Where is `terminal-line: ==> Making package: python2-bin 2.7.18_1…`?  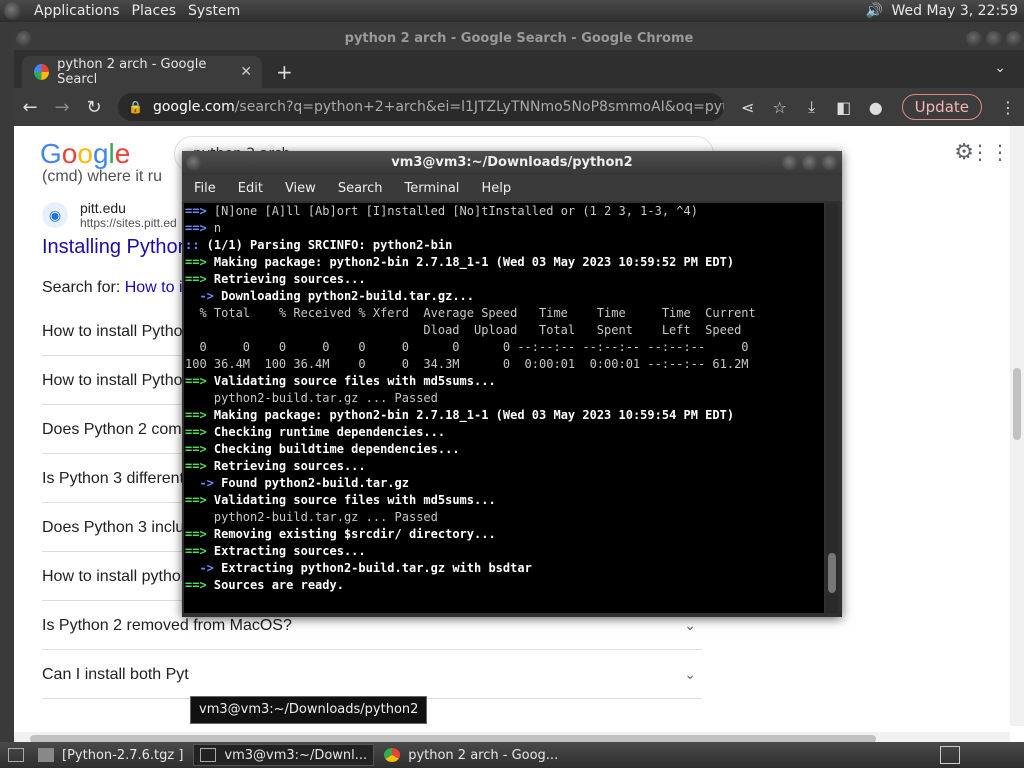
terminal-line: ==> Making package: python2-bin 2.7.18_1… is located at coordinates (504, 262).